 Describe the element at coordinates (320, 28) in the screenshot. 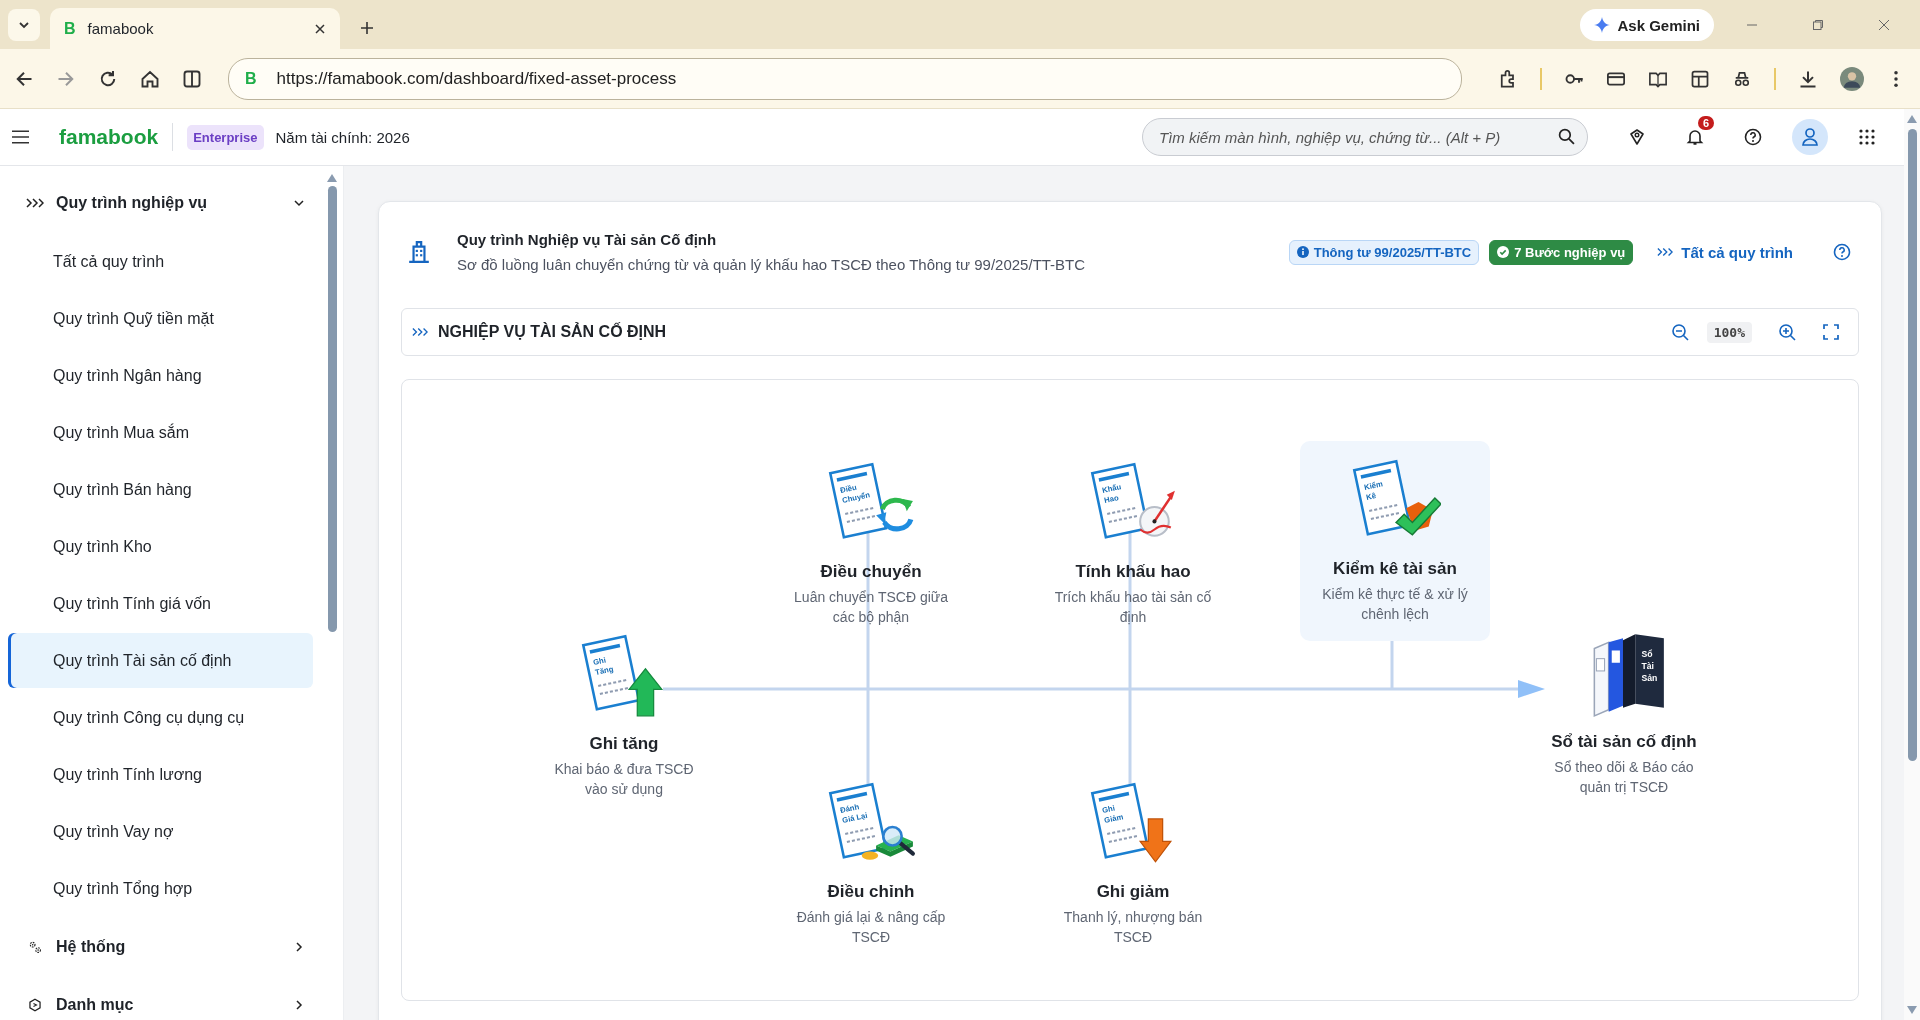

I see `close-icon` at that location.